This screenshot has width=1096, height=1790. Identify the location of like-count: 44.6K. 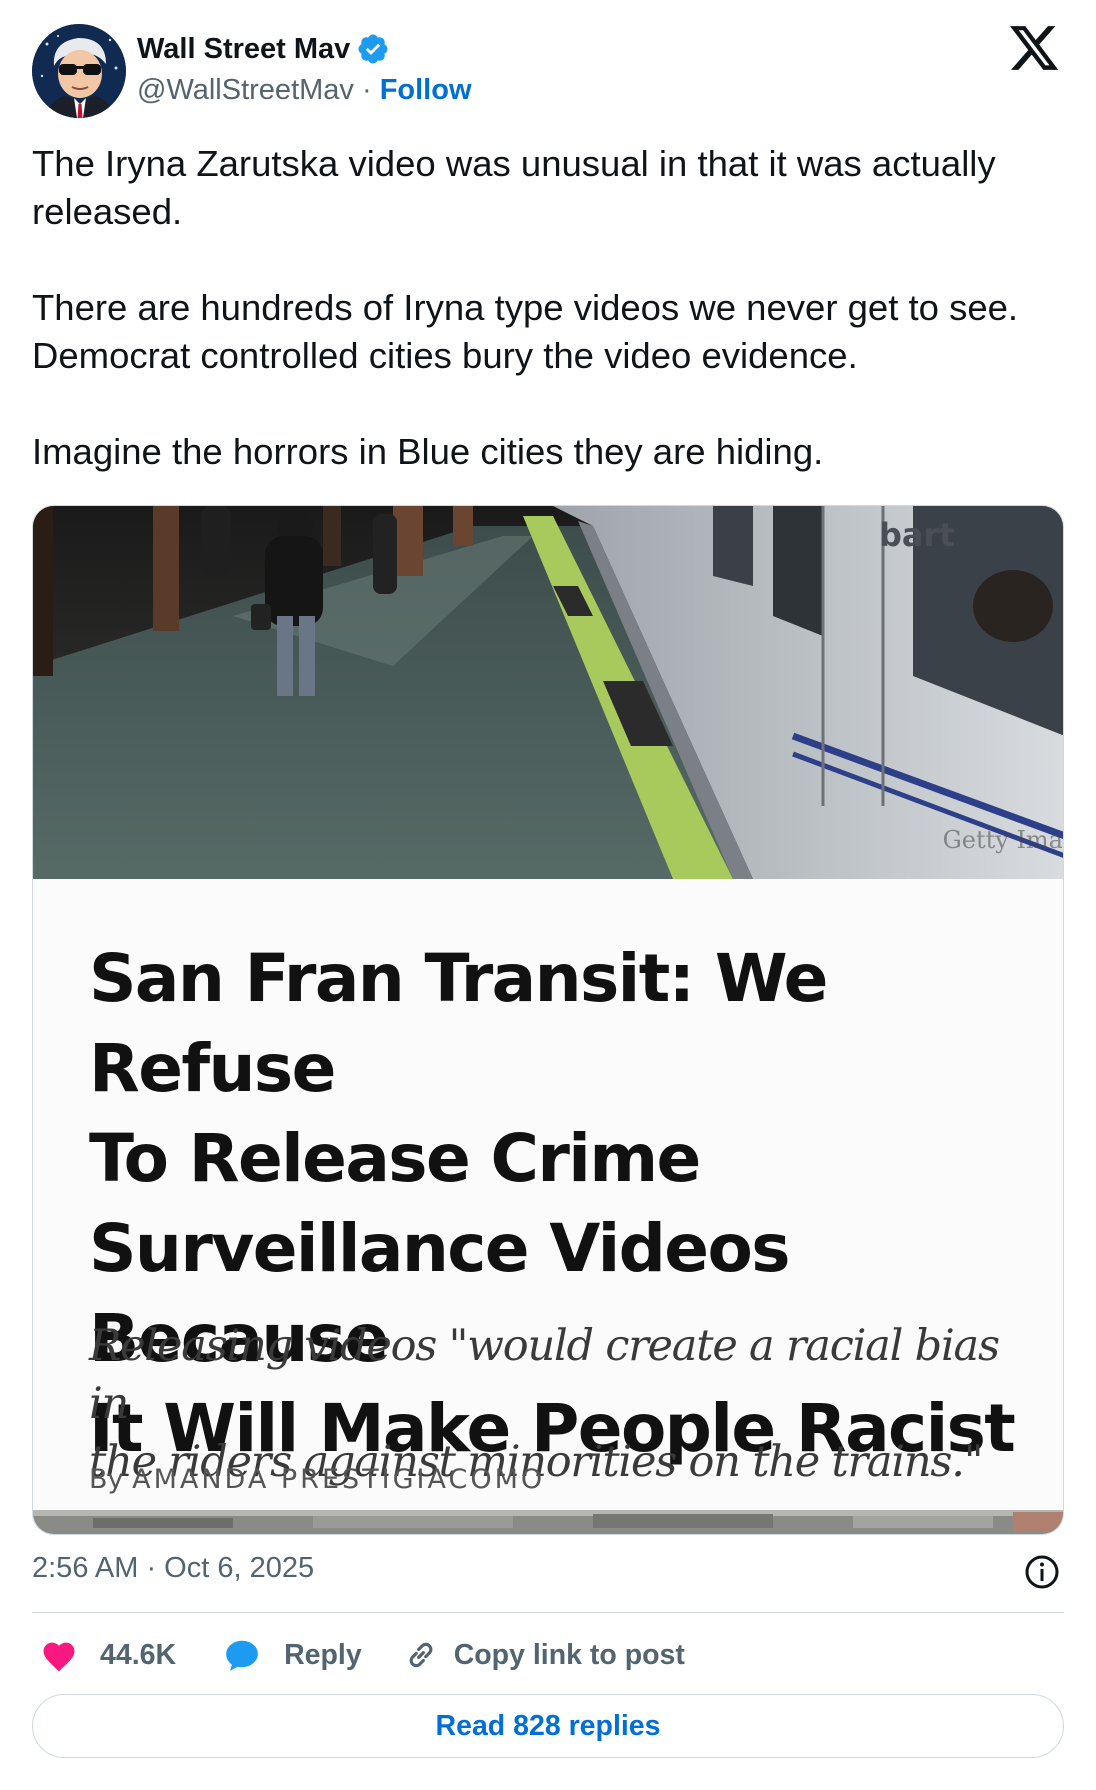
(138, 1654).